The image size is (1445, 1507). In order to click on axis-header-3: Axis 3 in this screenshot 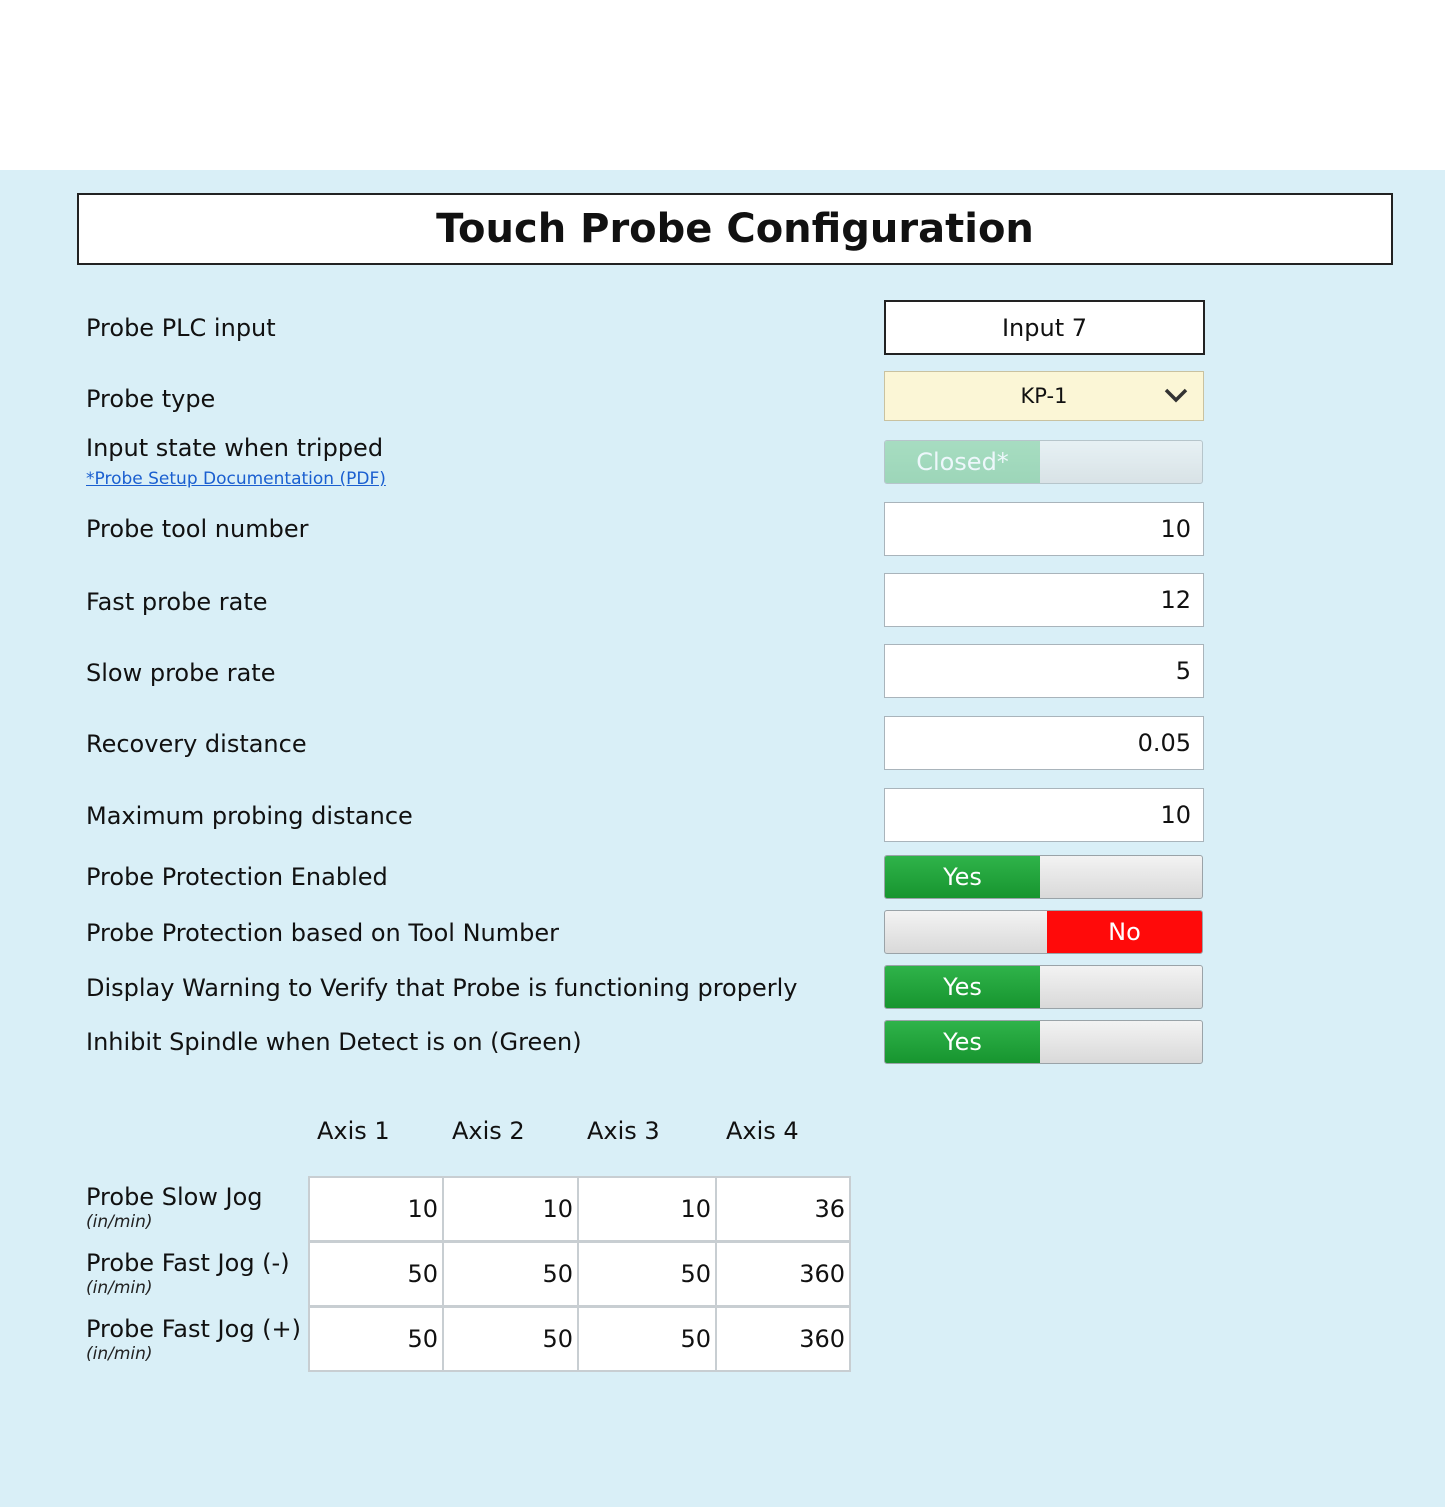, I will do `click(623, 1131)`.